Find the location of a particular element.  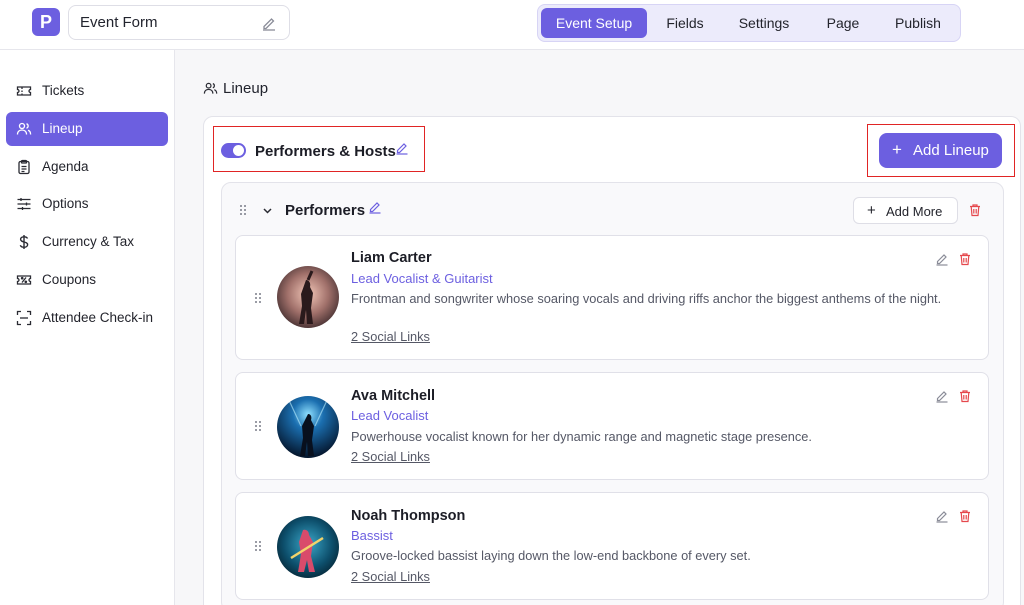

lineup-title: Performers & Hosts is located at coordinates (325, 151).